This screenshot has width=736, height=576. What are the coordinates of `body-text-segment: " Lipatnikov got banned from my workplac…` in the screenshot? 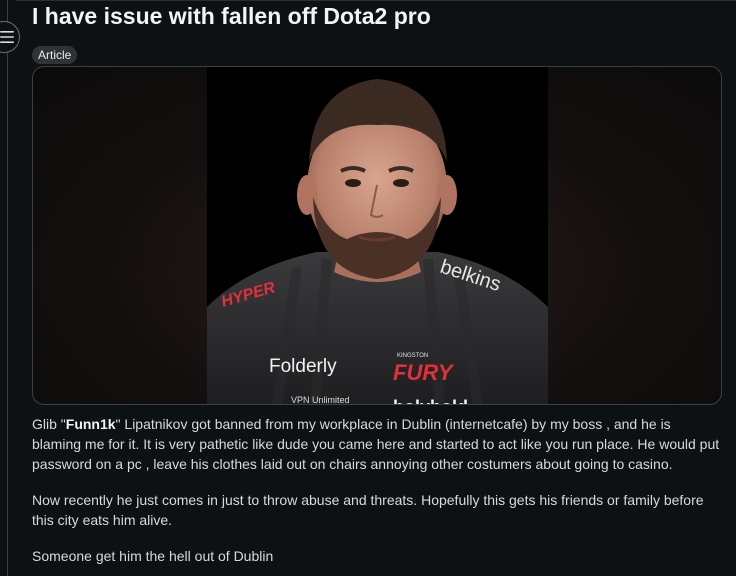 It's located at (376, 444).